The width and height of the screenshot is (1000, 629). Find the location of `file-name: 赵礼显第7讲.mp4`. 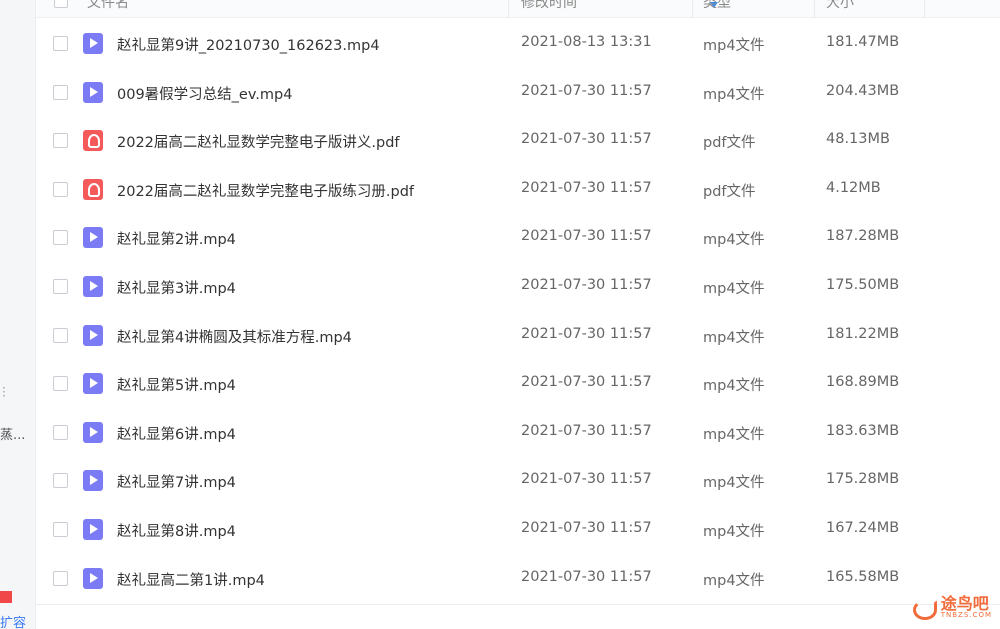

file-name: 赵礼显第7讲.mp4 is located at coordinates (176, 481).